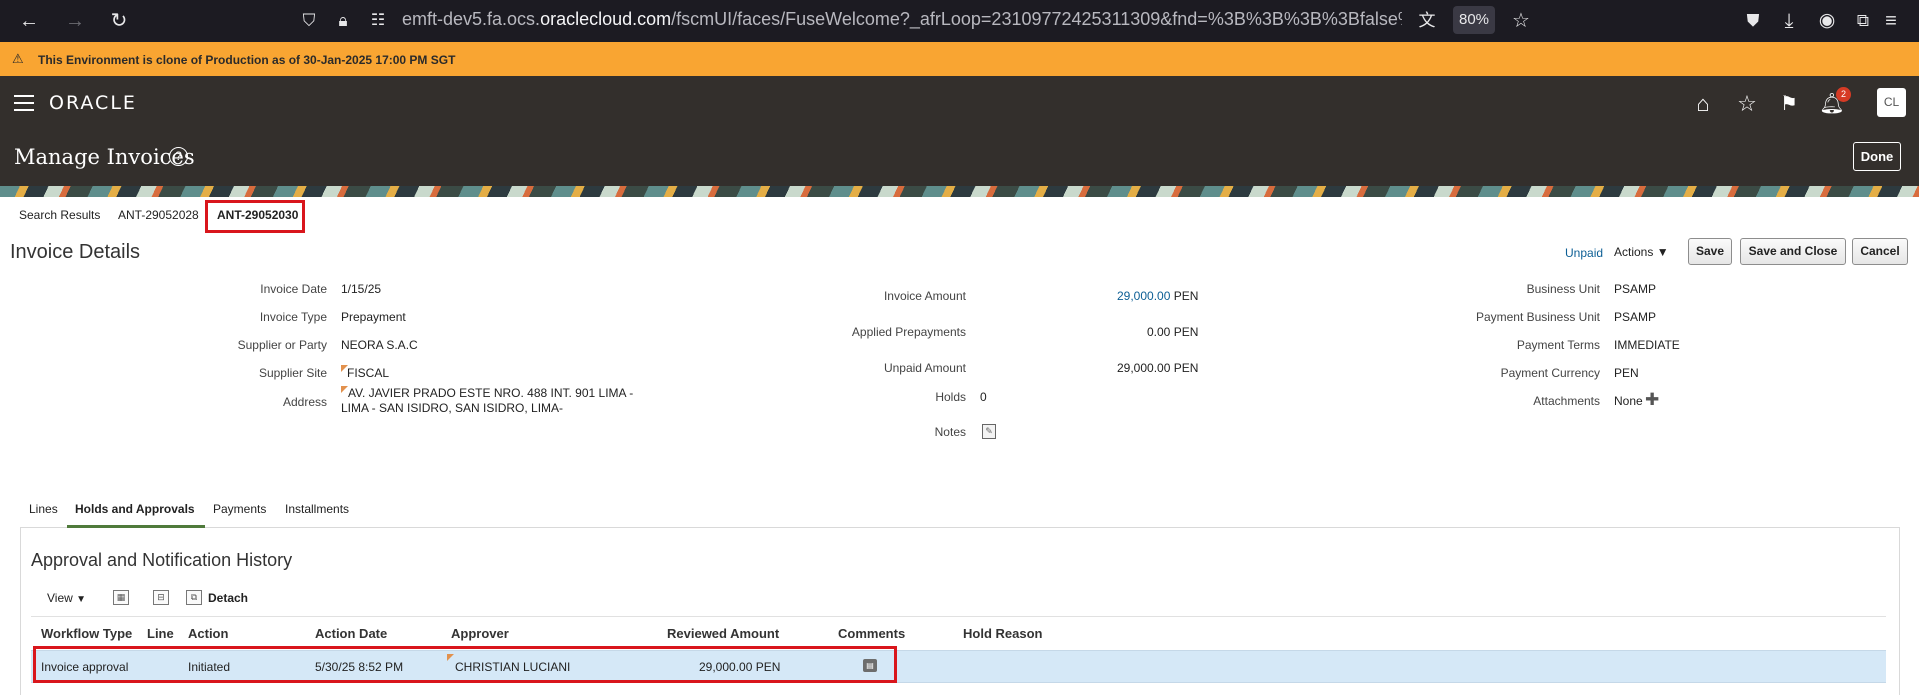  Describe the element at coordinates (1584, 253) in the screenshot. I see `invoice-status-link: Unpaid` at that location.